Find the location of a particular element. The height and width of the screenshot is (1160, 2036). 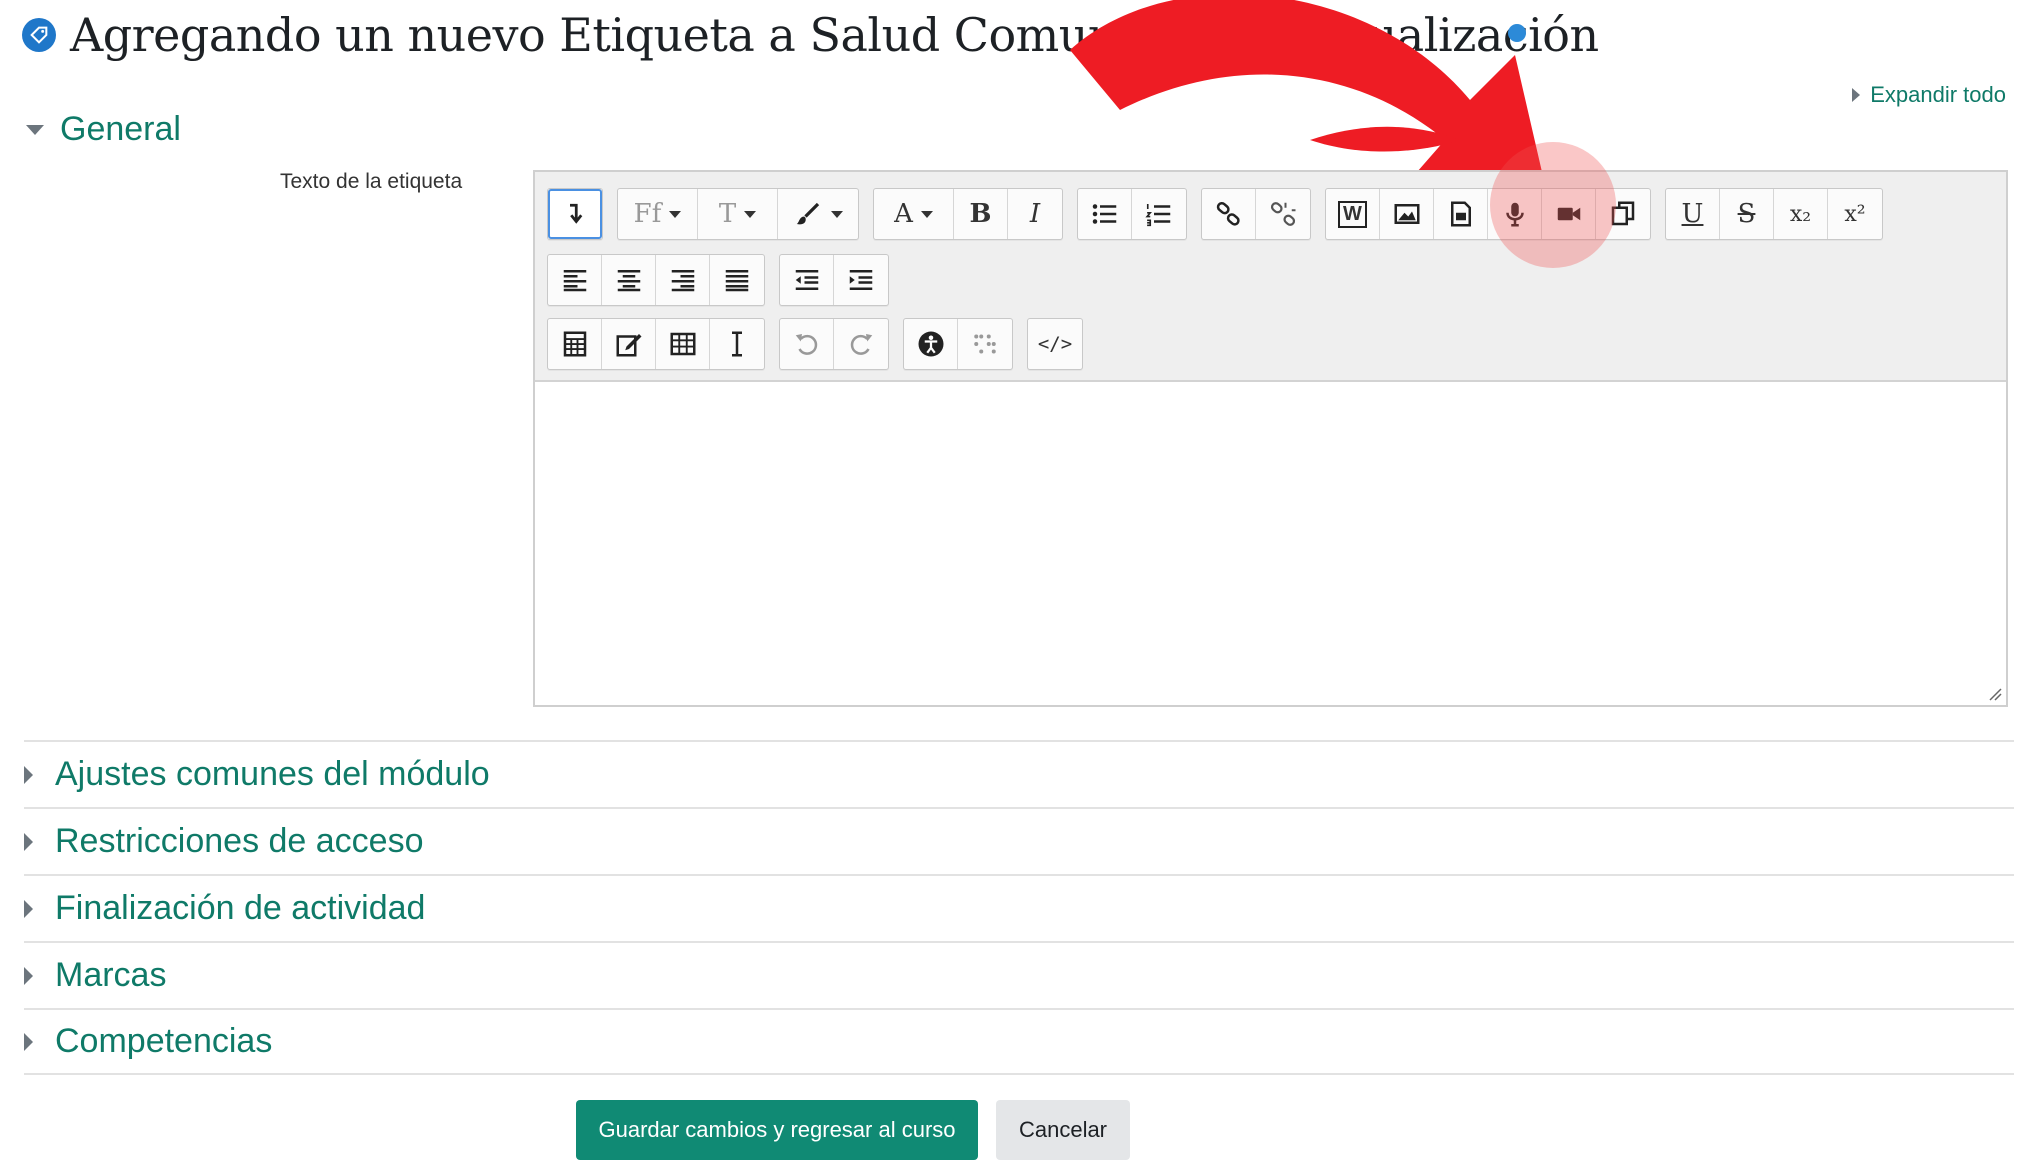

section-general-toggle: General is located at coordinates (103, 129).